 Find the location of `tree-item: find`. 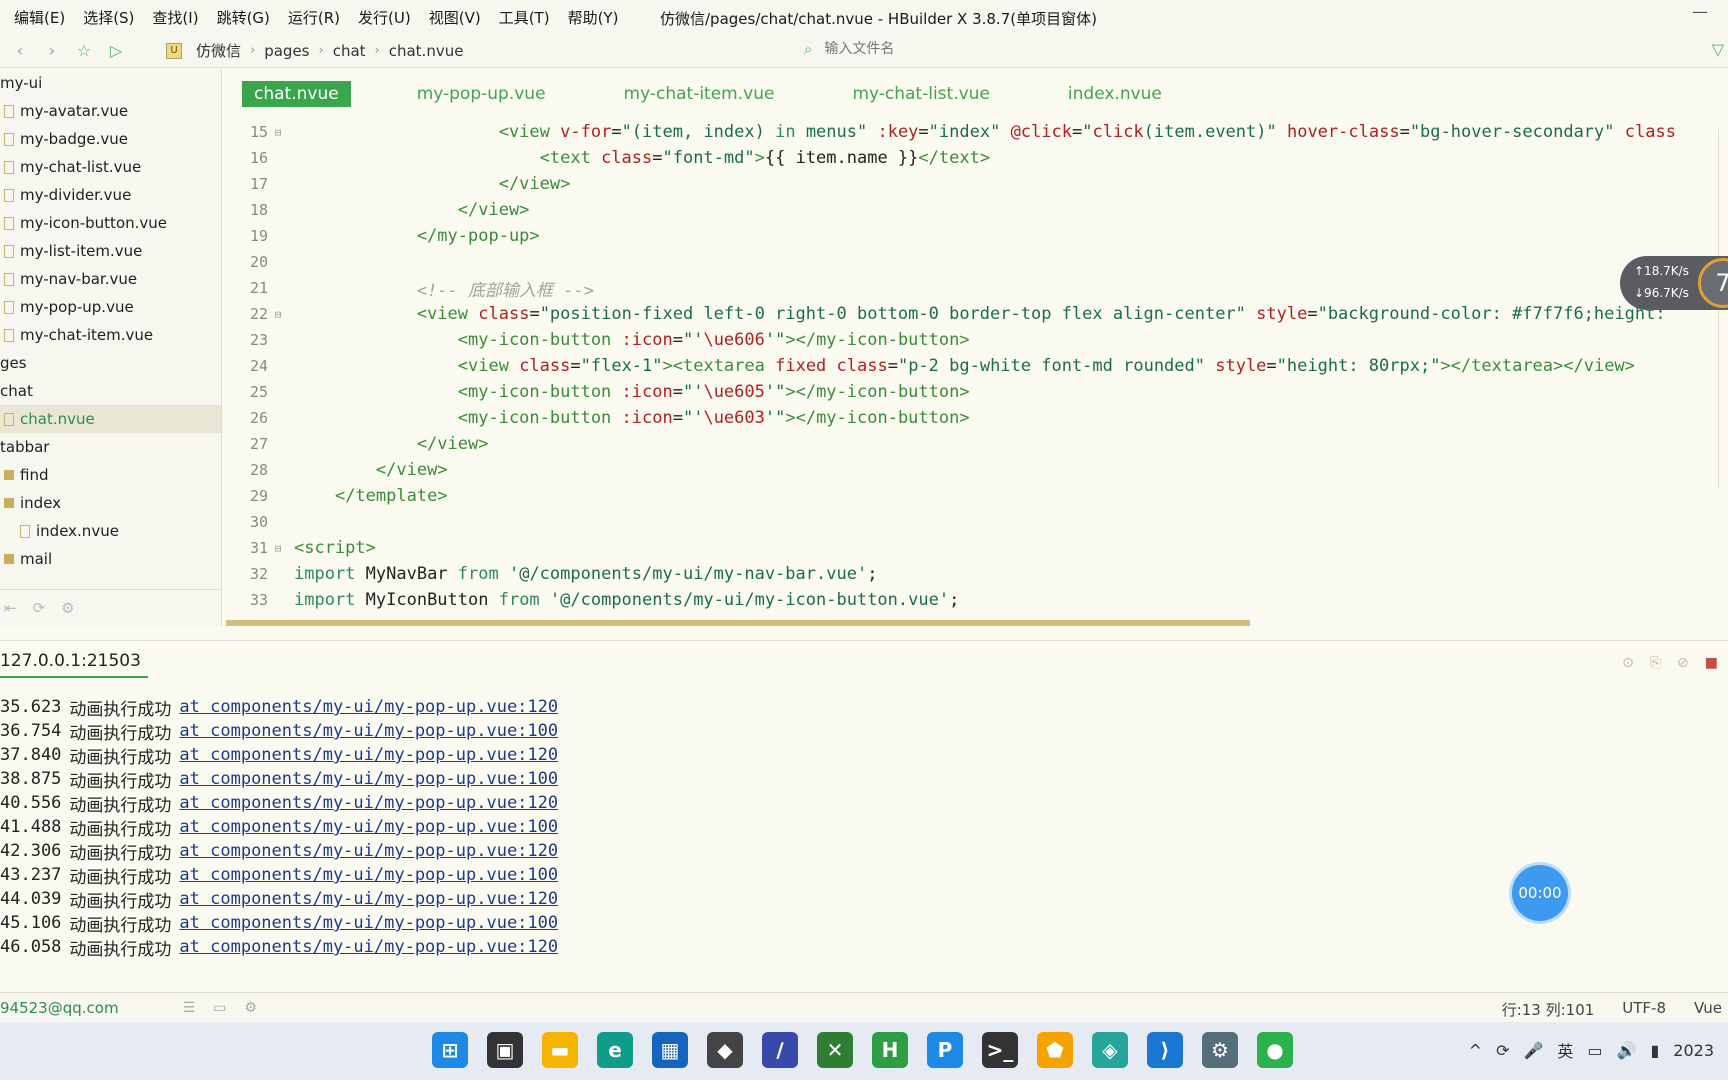

tree-item: find is located at coordinates (110, 475).